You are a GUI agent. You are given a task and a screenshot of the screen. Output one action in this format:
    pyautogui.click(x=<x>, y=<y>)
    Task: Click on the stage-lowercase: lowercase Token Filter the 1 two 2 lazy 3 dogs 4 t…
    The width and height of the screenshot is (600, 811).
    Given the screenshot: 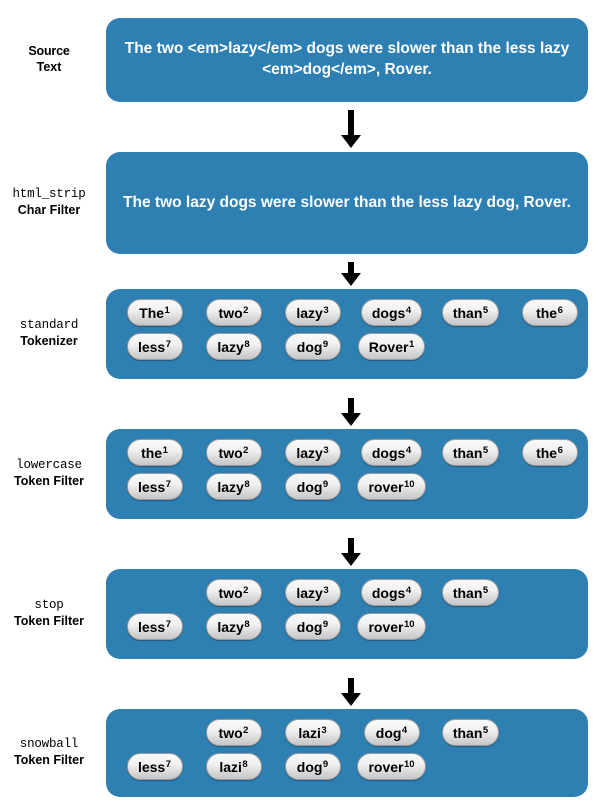 What is the action you would take?
    pyautogui.click(x=300, y=474)
    